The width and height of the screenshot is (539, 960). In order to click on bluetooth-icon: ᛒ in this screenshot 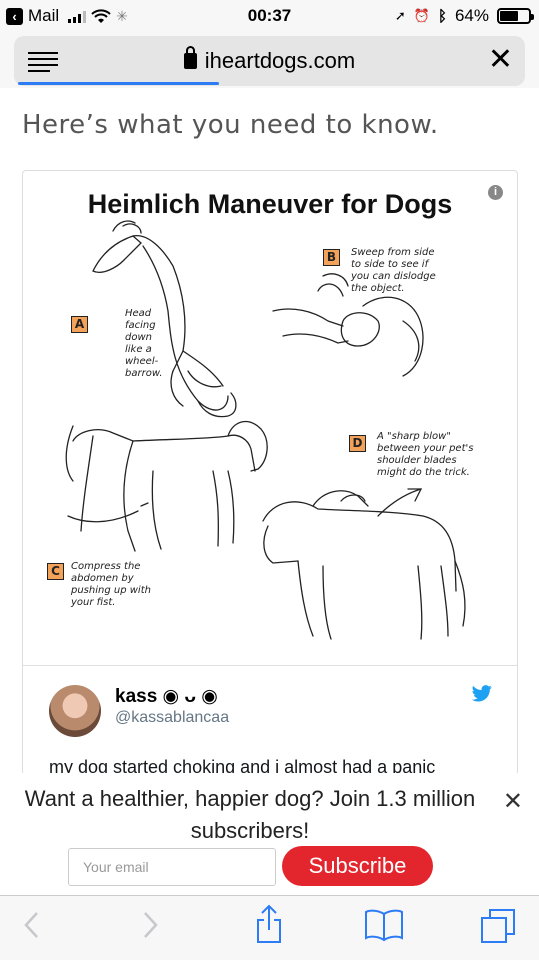, I will do `click(442, 16)`.